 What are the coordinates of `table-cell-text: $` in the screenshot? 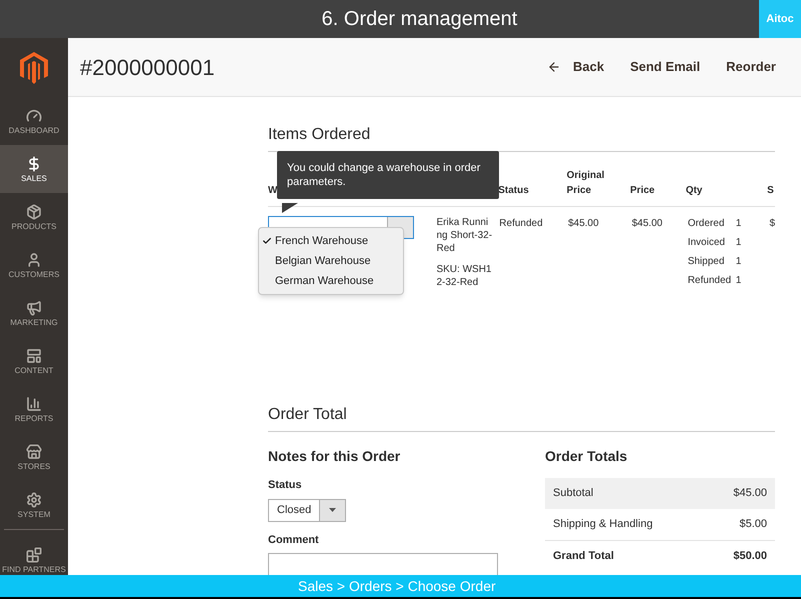 It's located at (772, 224).